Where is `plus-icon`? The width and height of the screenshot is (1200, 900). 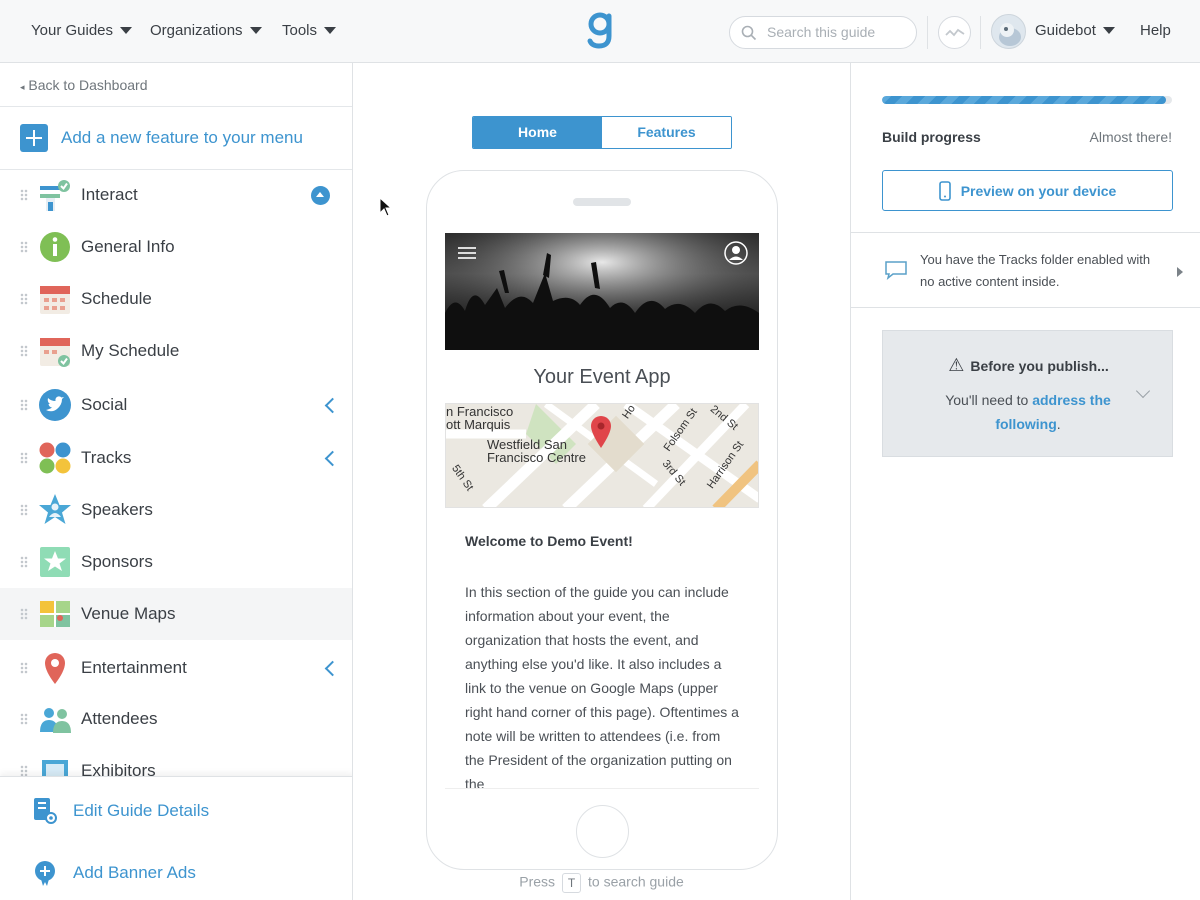 plus-icon is located at coordinates (34, 138).